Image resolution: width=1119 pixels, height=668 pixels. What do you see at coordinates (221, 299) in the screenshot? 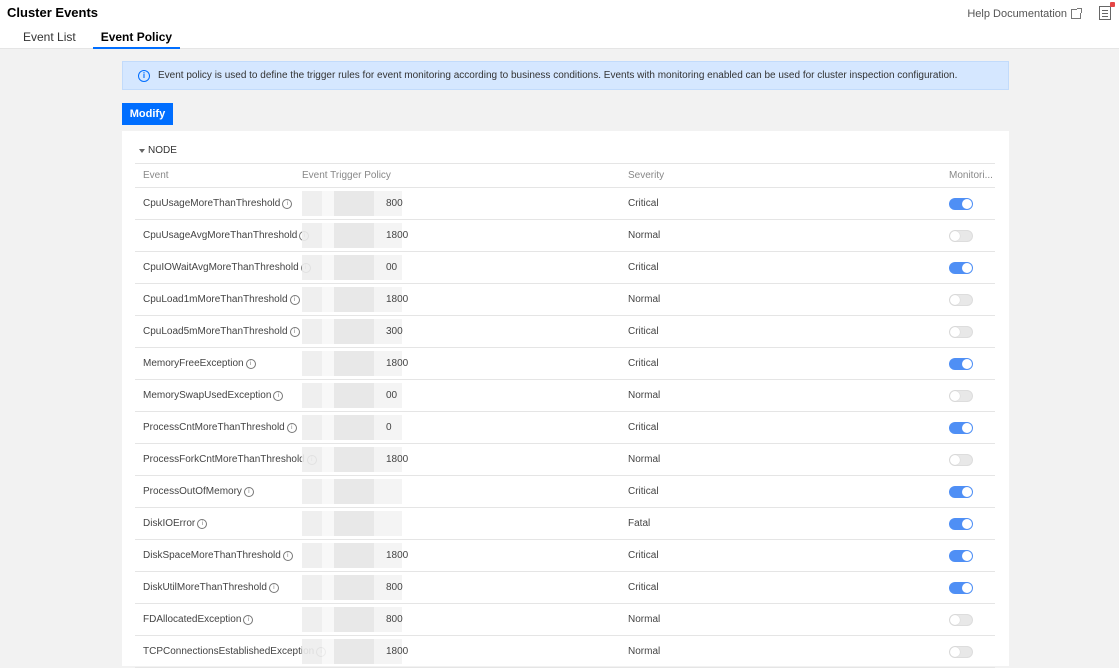
I see `event-name-cell: CpuLoad1mMoreThanThreshold i` at bounding box center [221, 299].